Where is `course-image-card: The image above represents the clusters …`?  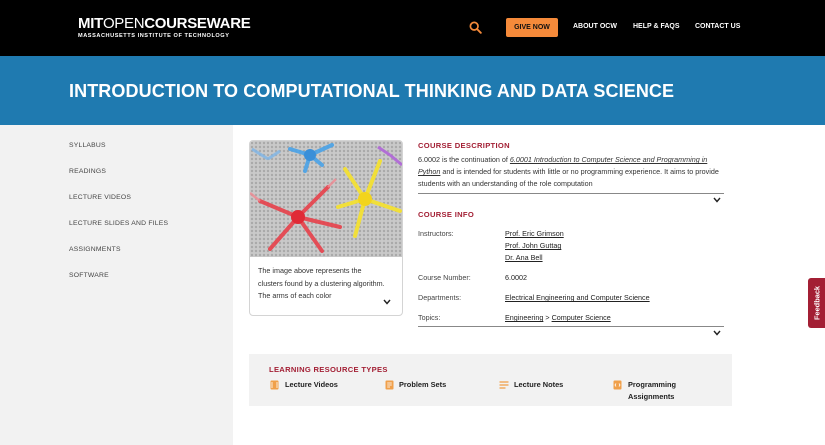
course-image-card: The image above represents the clusters … is located at coordinates (326, 228).